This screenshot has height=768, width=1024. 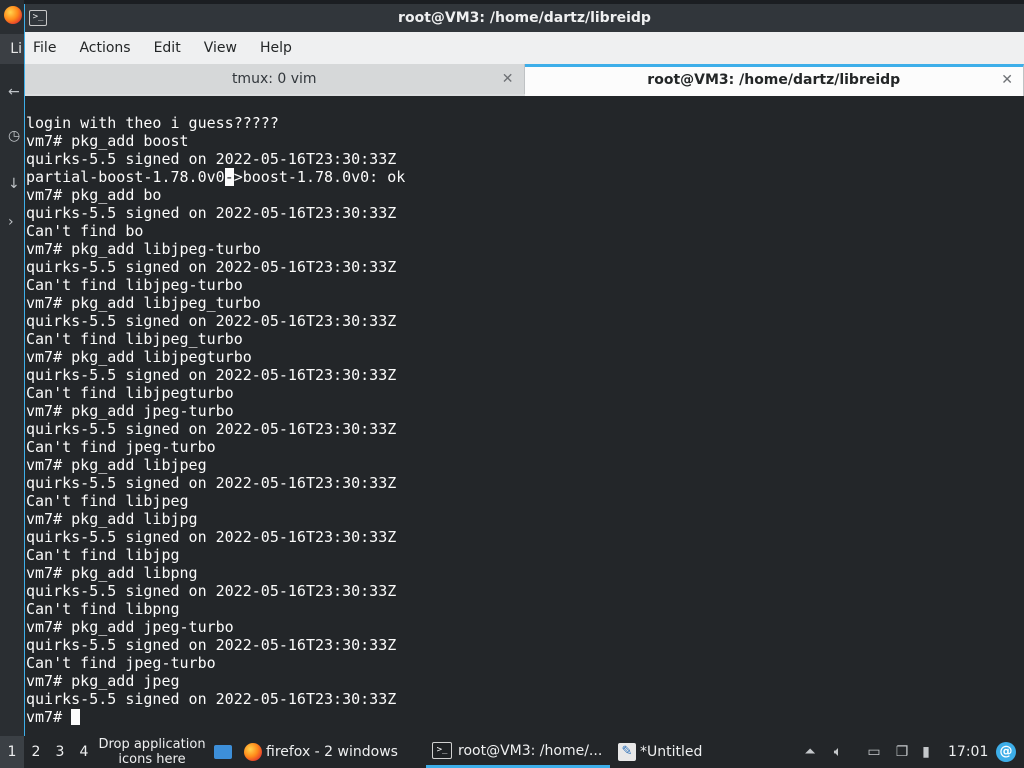 I want to click on background-window-strip: Li ← ◷ ↓ ›, so click(x=12, y=368).